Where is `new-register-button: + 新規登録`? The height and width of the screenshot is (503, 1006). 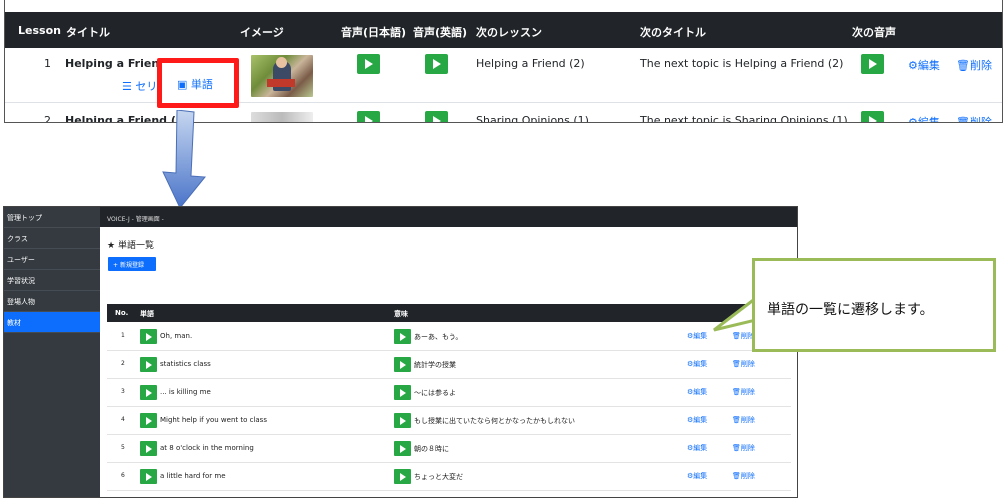 new-register-button: + 新規登録 is located at coordinates (132, 264).